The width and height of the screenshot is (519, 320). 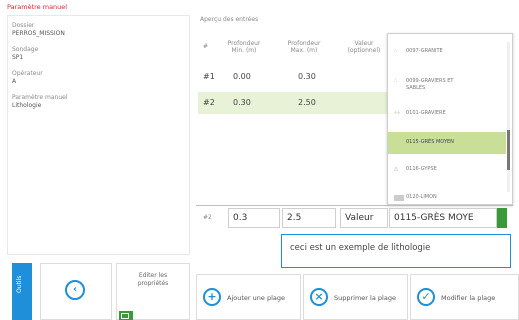 I want to click on row-index: #1, so click(x=209, y=76).